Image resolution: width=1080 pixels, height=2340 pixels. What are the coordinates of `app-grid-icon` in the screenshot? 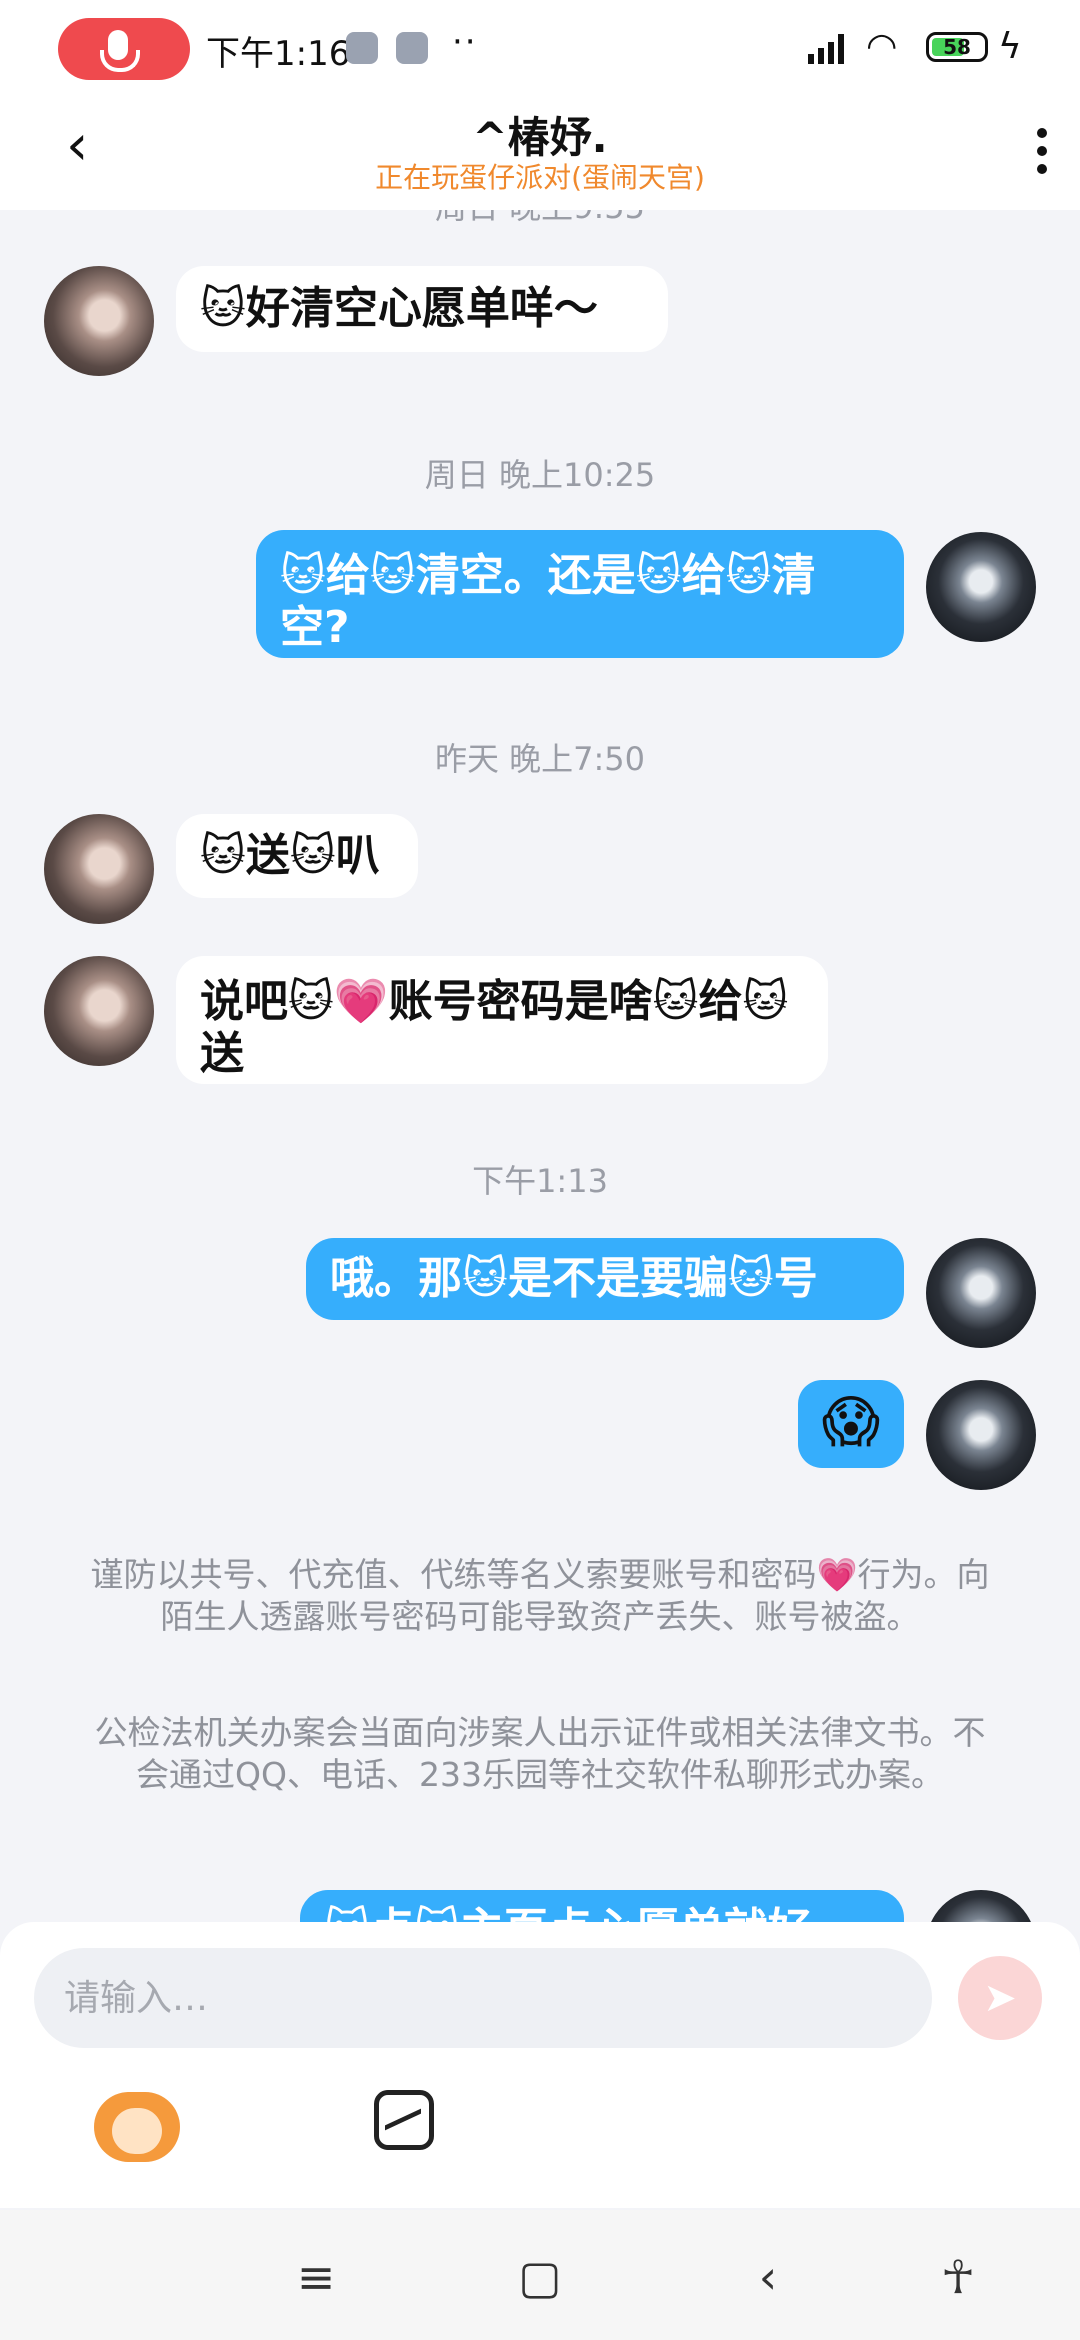 It's located at (412, 48).